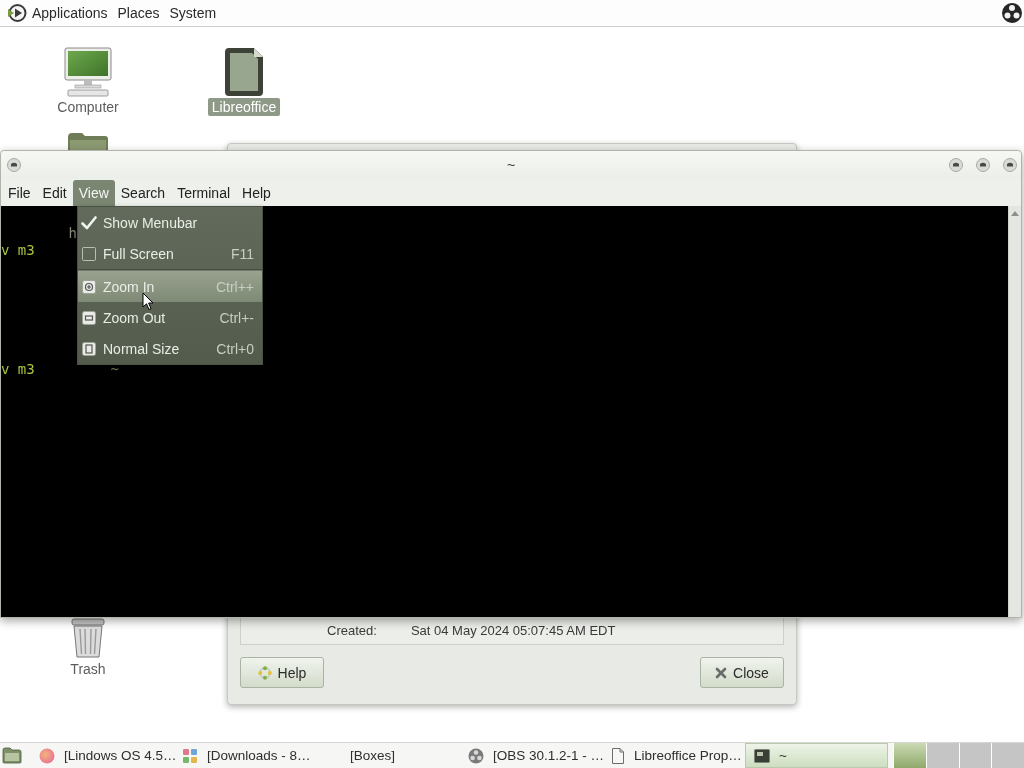 This screenshot has height=768, width=1024. What do you see at coordinates (88, 638) in the screenshot?
I see `trash-icon` at bounding box center [88, 638].